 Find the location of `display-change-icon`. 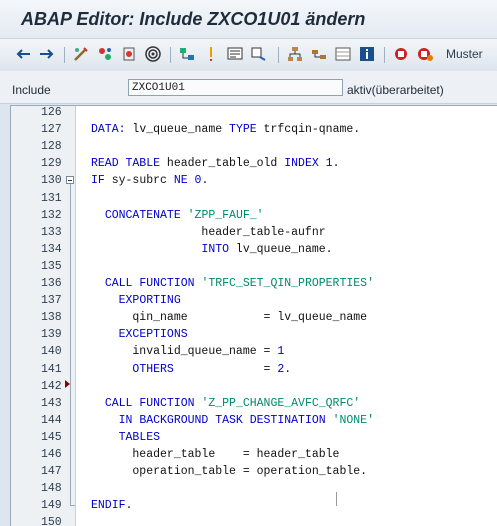

display-change-icon is located at coordinates (81, 54).